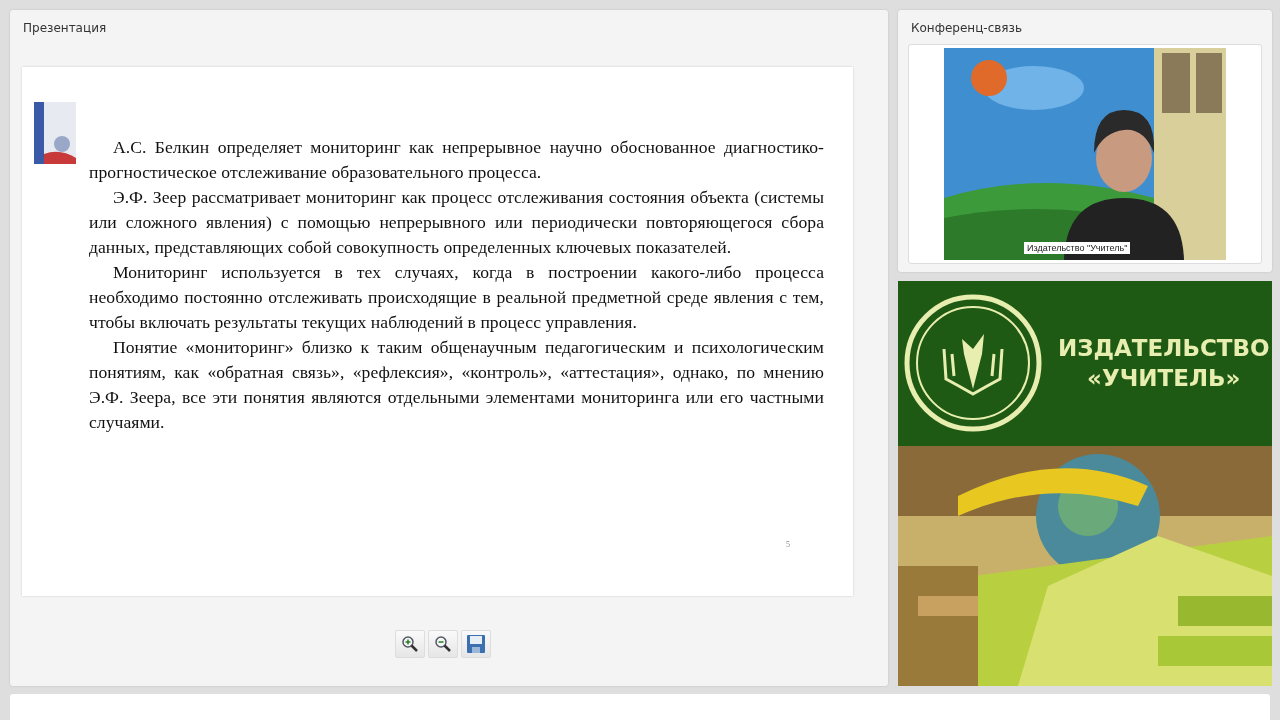 The height and width of the screenshot is (720, 1280). I want to click on slide-paragraph: Э.Ф. Зеер рассматривает мониторинг как процесс отслеживания состояния объекта (системы или сложного явления) с помощью непрерывного или периодически повторяющегося сбора данных, представляющих собой совокупность определенных ключевых показателей., so click(456, 222).